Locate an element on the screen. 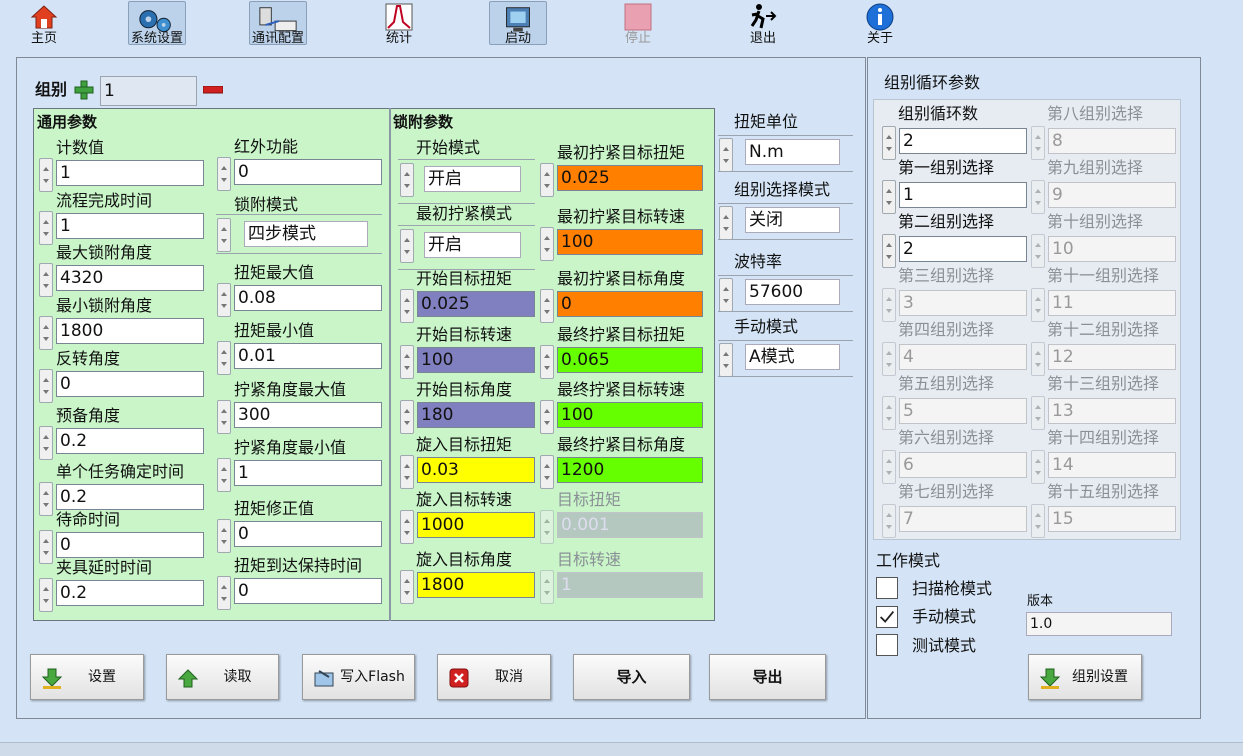 This screenshot has height=756, width=1243. group-set-button: 组别设置 is located at coordinates (1085, 677).